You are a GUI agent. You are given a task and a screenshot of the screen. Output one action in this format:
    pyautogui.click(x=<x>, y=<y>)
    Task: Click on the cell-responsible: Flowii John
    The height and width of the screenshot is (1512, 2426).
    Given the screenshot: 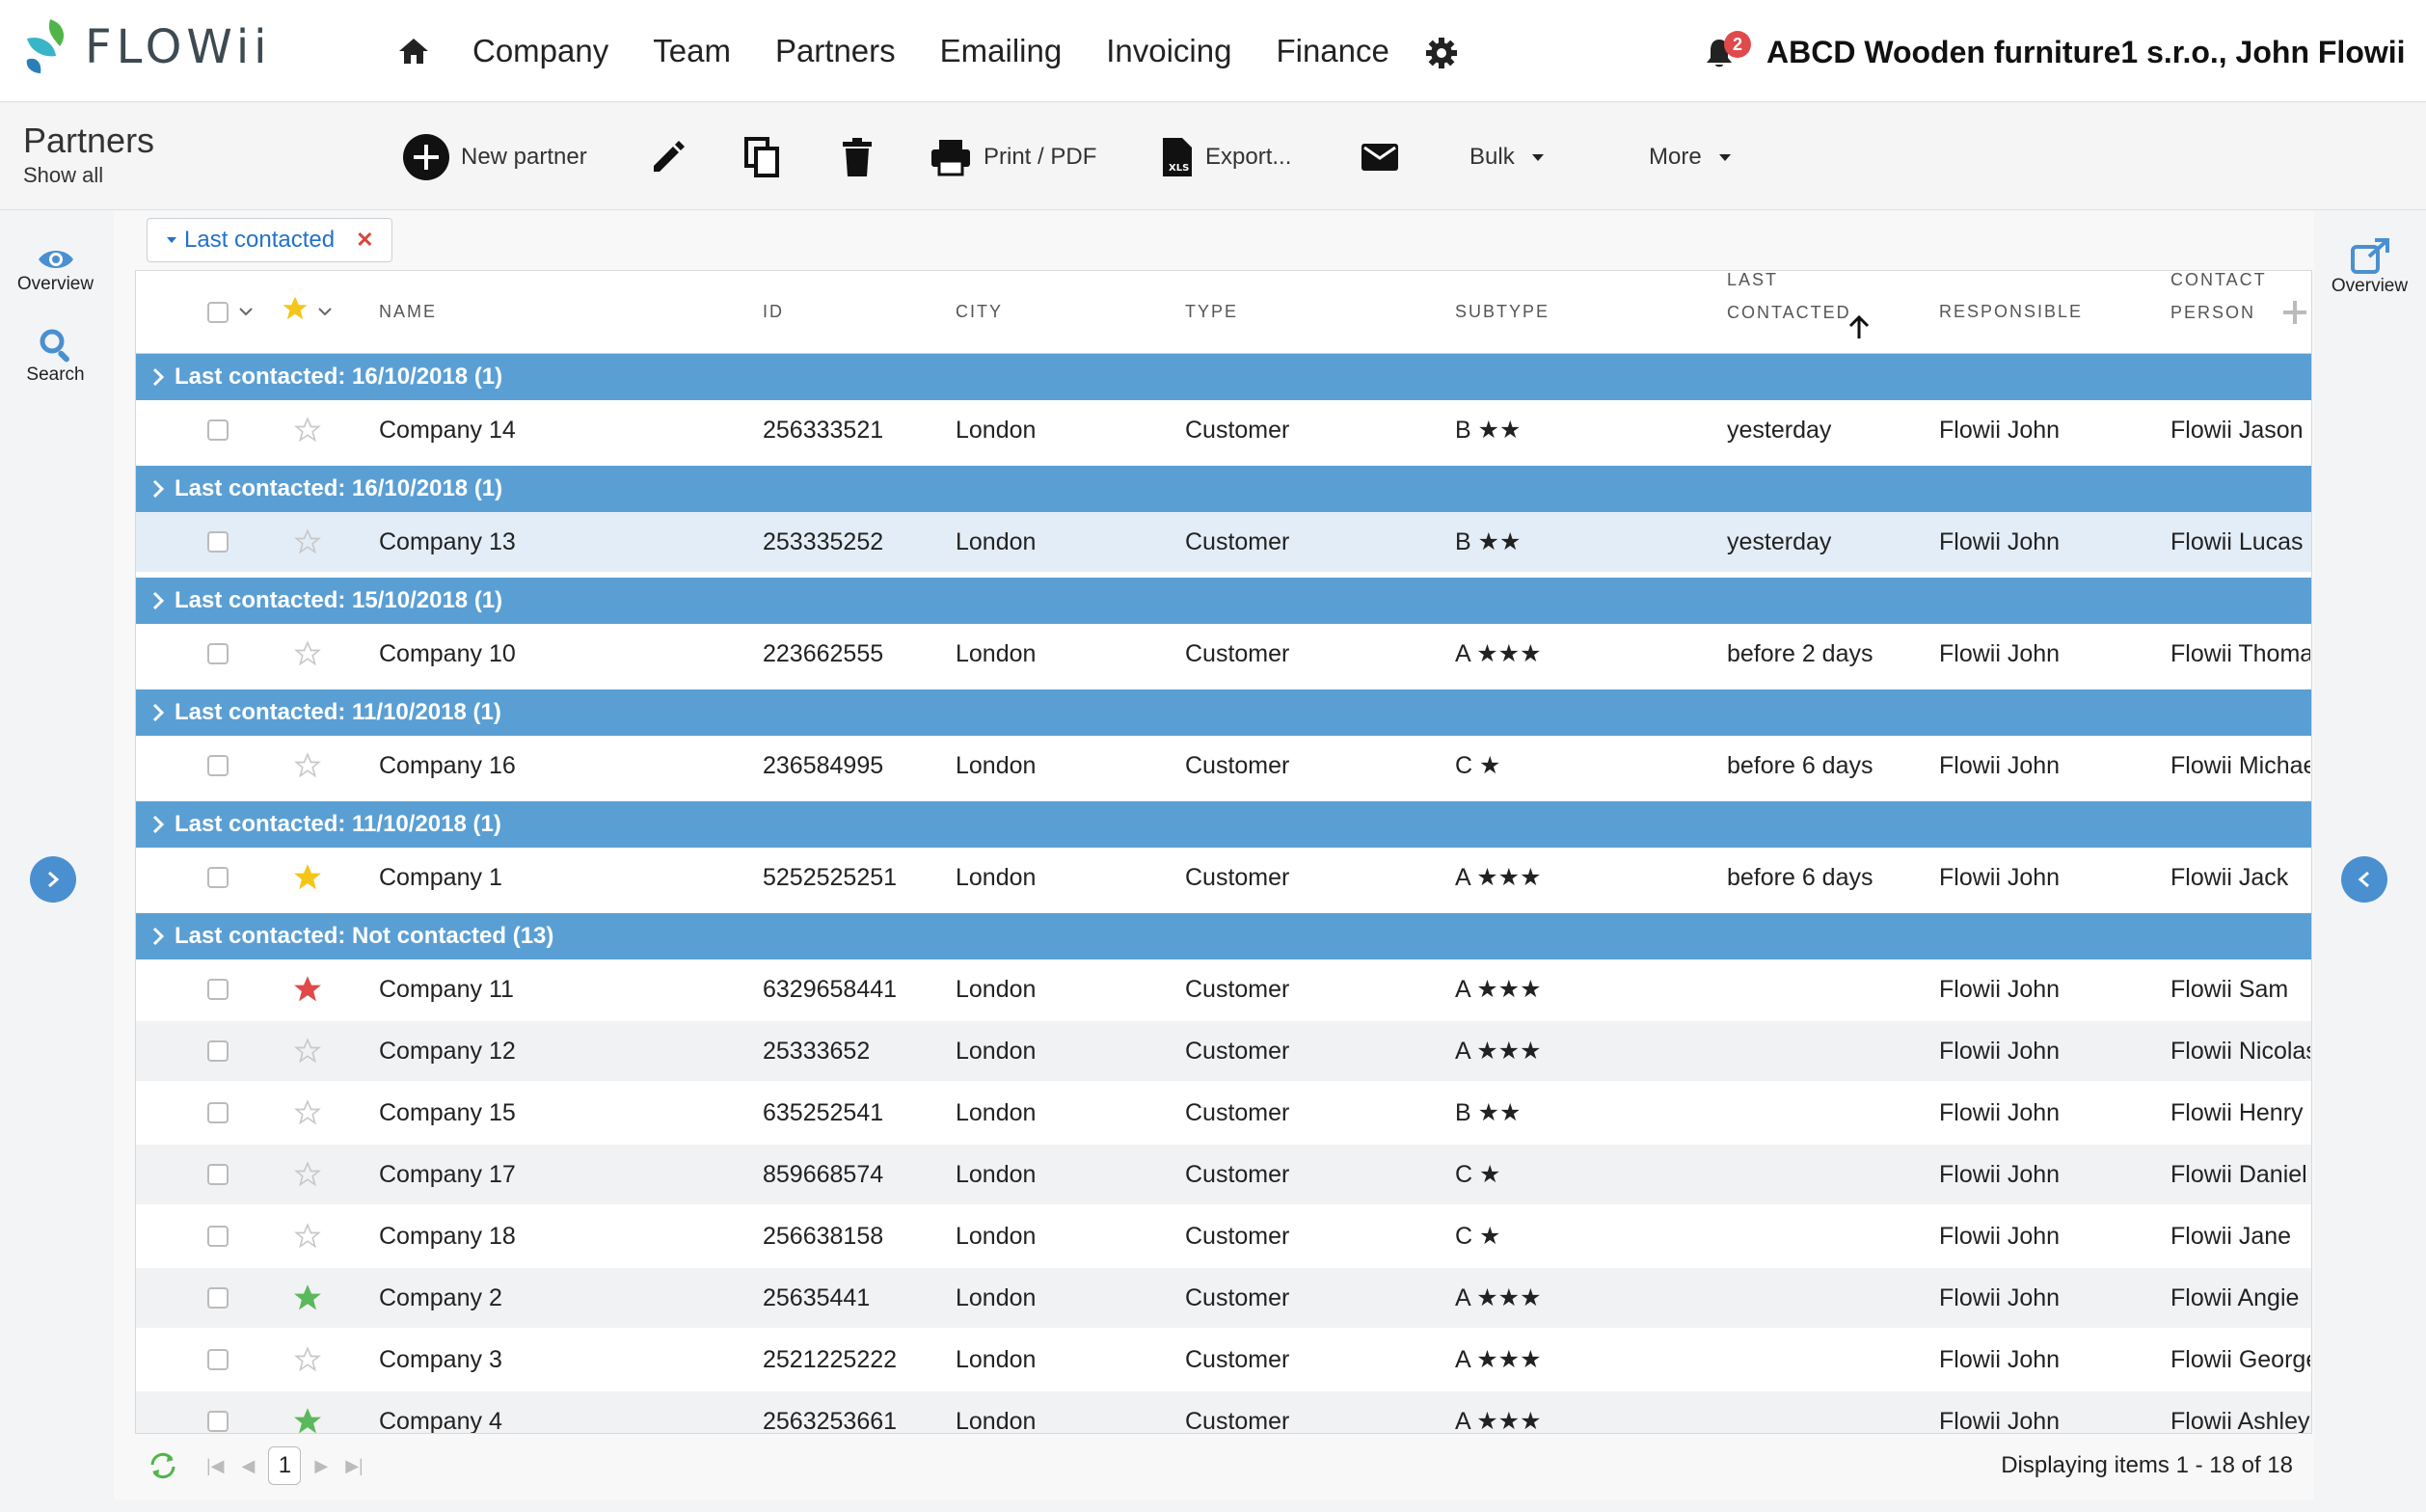 What is the action you would take?
    pyautogui.click(x=2000, y=1174)
    